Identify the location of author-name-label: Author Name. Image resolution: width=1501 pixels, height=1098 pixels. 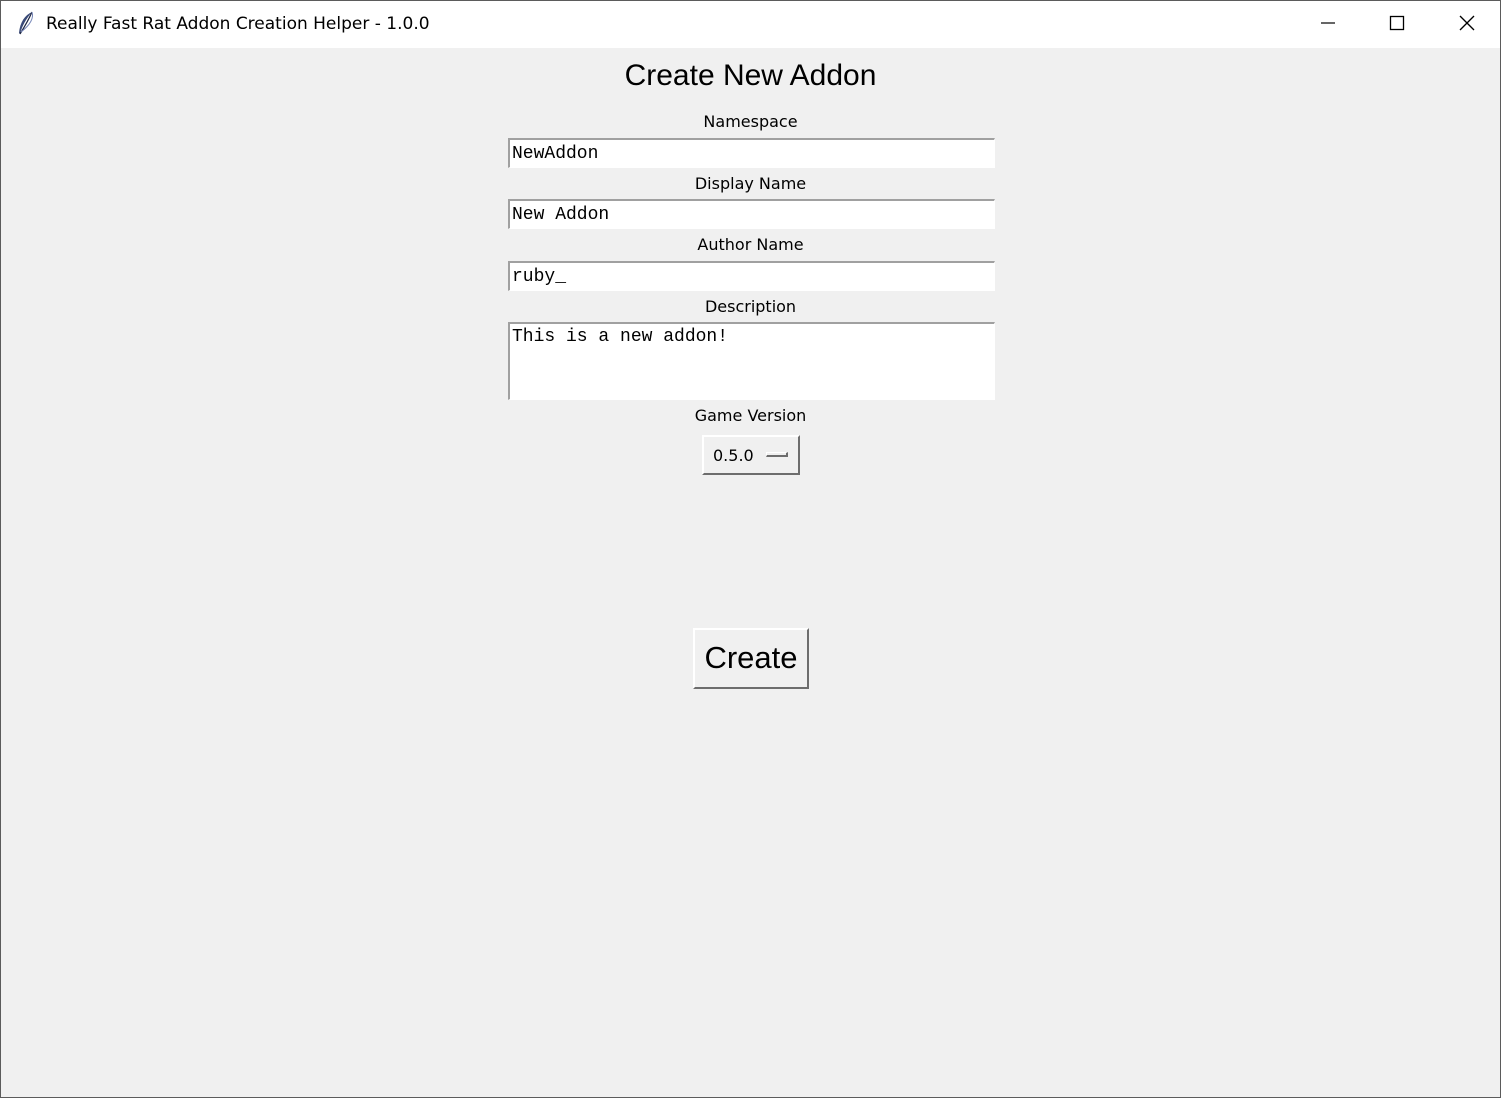
(750, 244).